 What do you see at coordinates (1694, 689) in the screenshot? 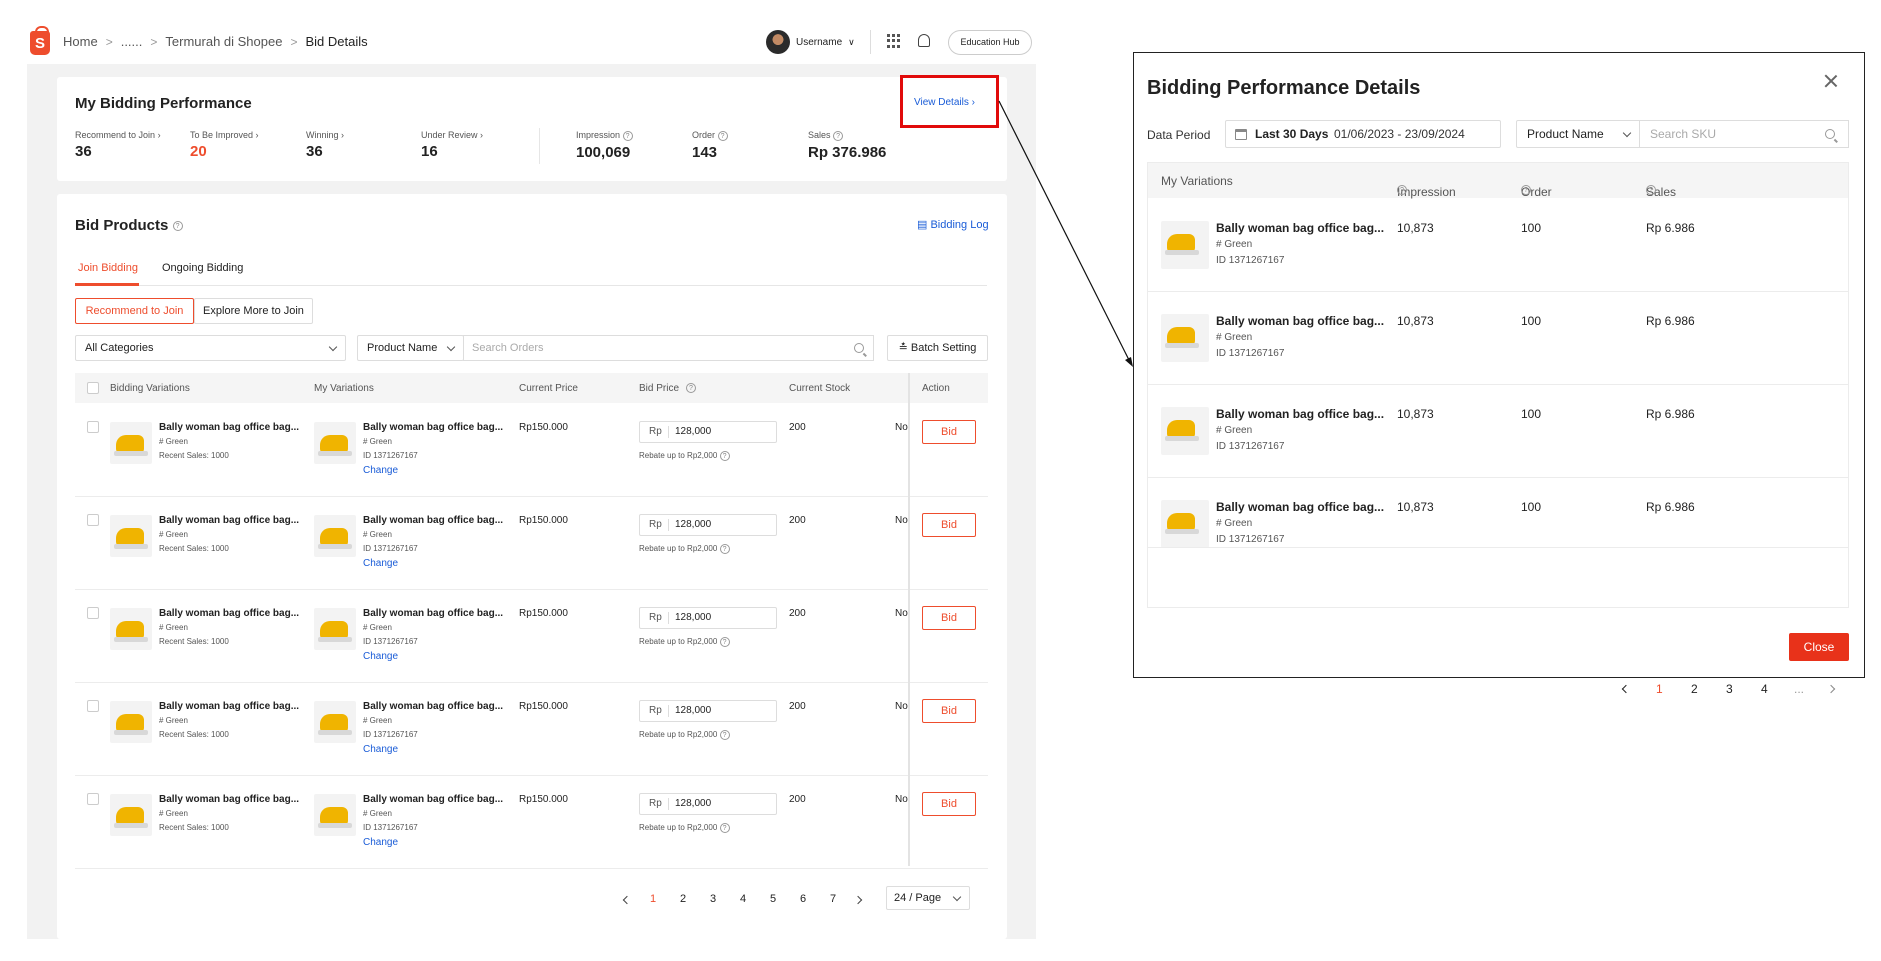
I see `modal-page-2: 2` at bounding box center [1694, 689].